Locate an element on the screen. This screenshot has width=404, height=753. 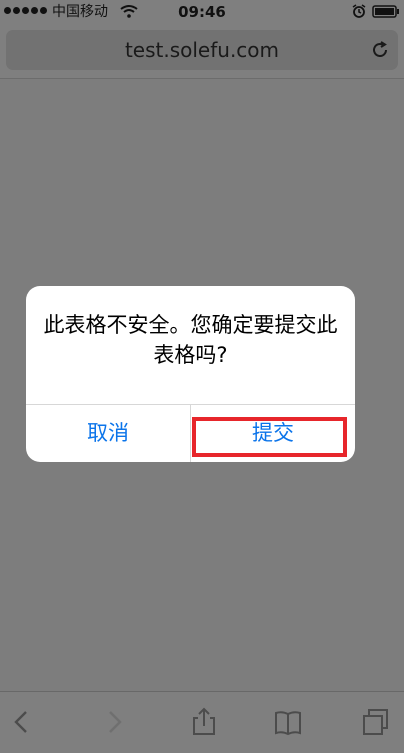
url-field: test.solefu.com is located at coordinates (202, 50).